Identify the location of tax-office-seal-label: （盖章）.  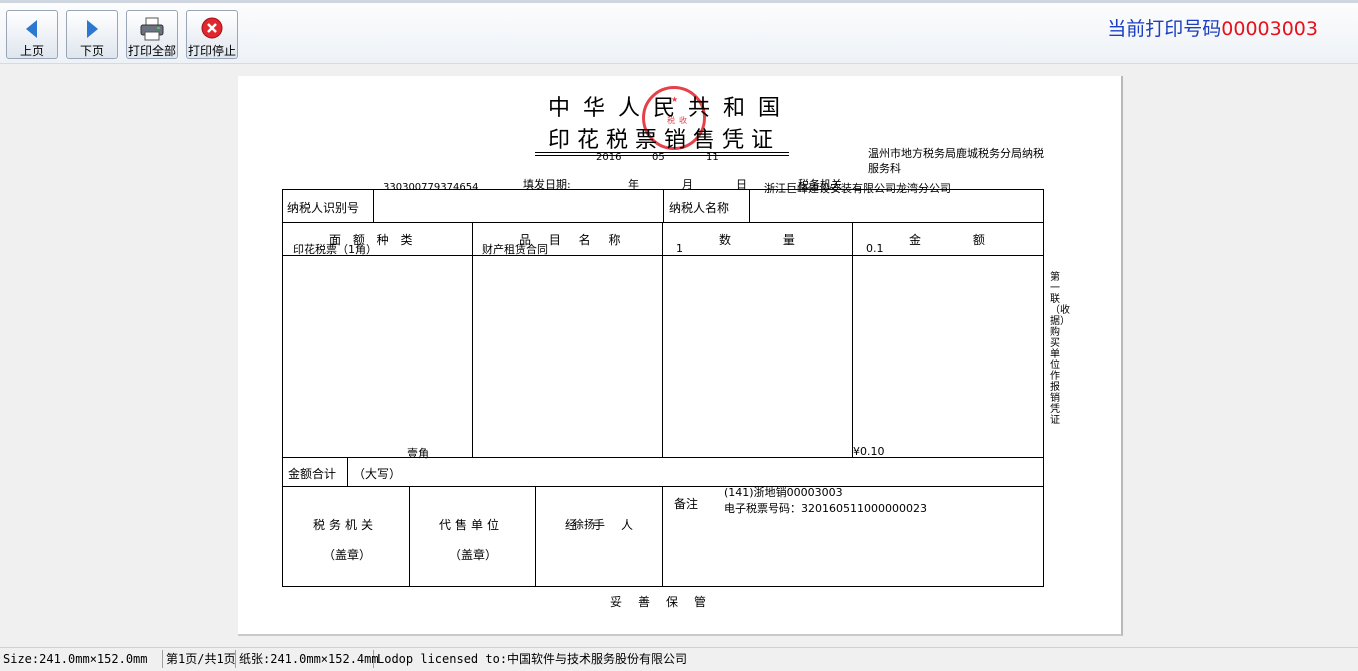
(347, 555).